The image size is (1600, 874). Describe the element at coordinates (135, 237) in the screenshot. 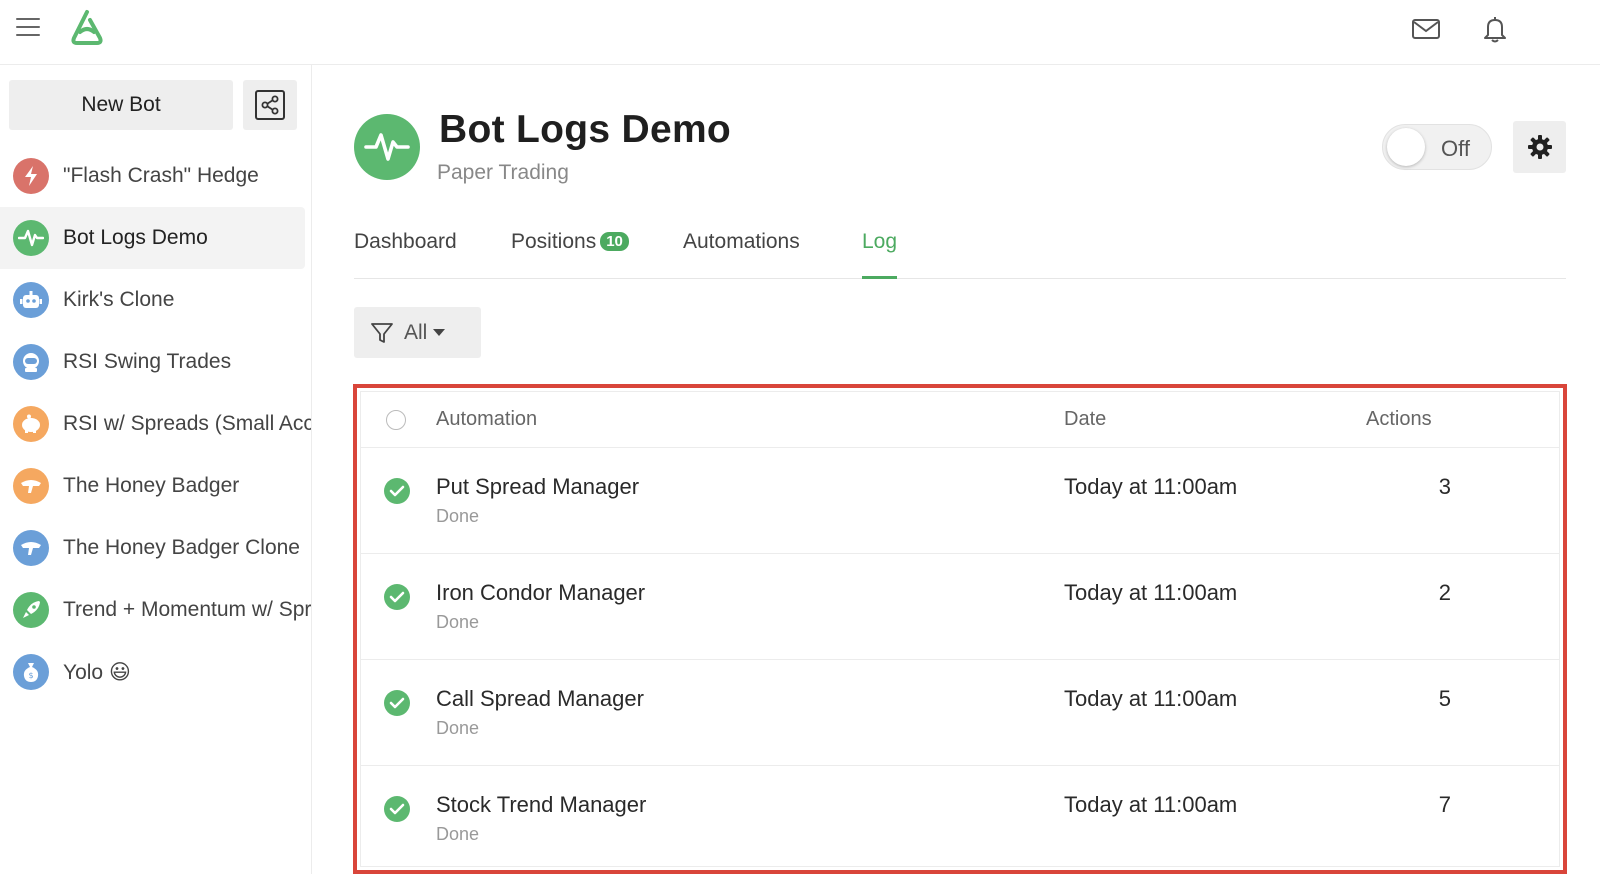

I see `sidebar-item-label: Bot Logs Demo` at that location.